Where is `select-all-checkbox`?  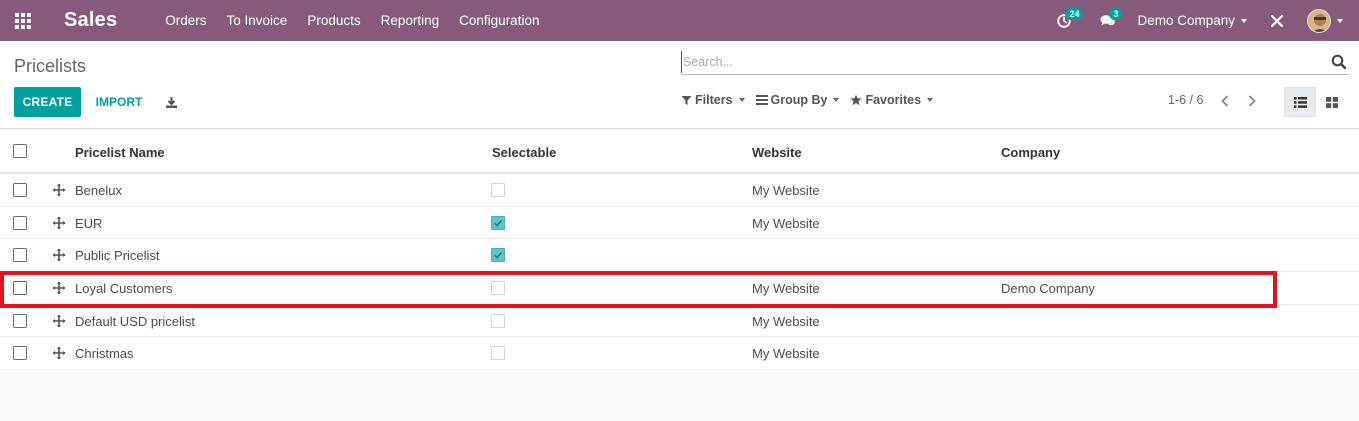 select-all-checkbox is located at coordinates (20, 151).